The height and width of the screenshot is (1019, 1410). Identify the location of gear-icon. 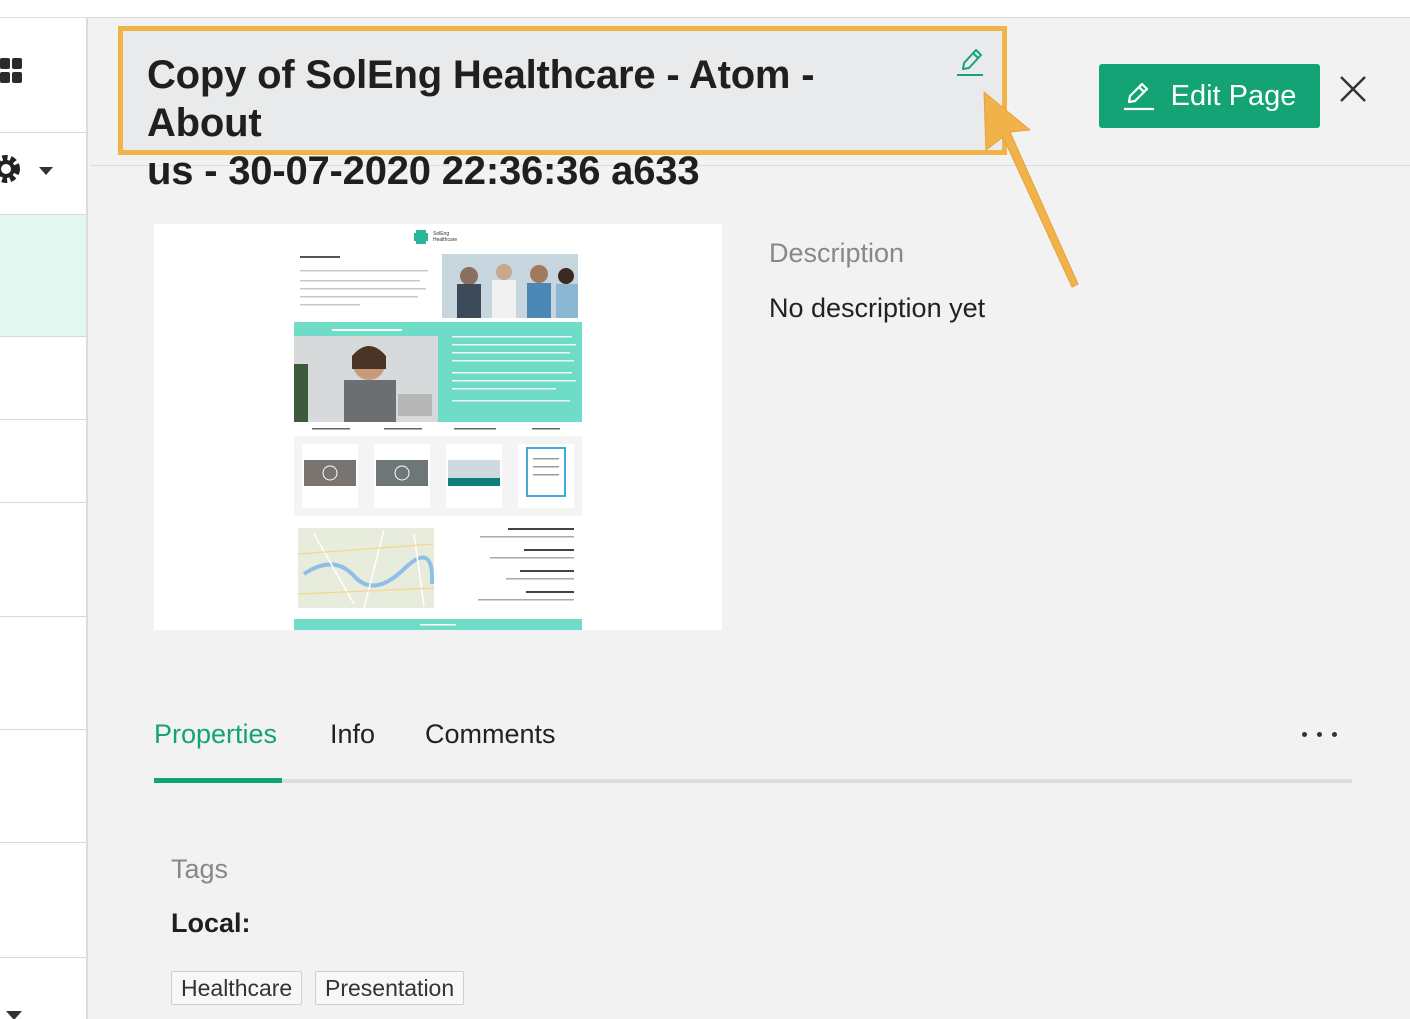
(12, 169).